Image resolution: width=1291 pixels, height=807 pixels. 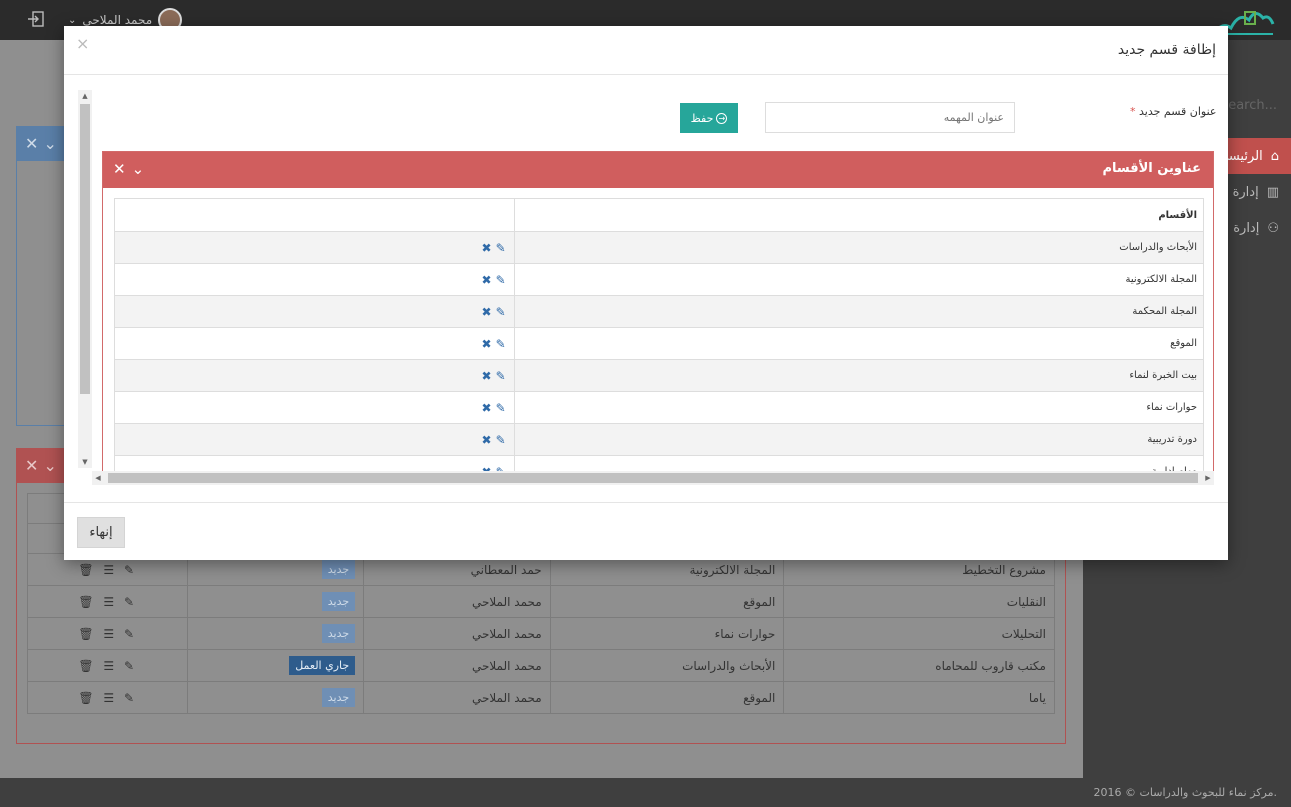 I want to click on scroll-left-arrow: ◀, so click(x=98, y=478).